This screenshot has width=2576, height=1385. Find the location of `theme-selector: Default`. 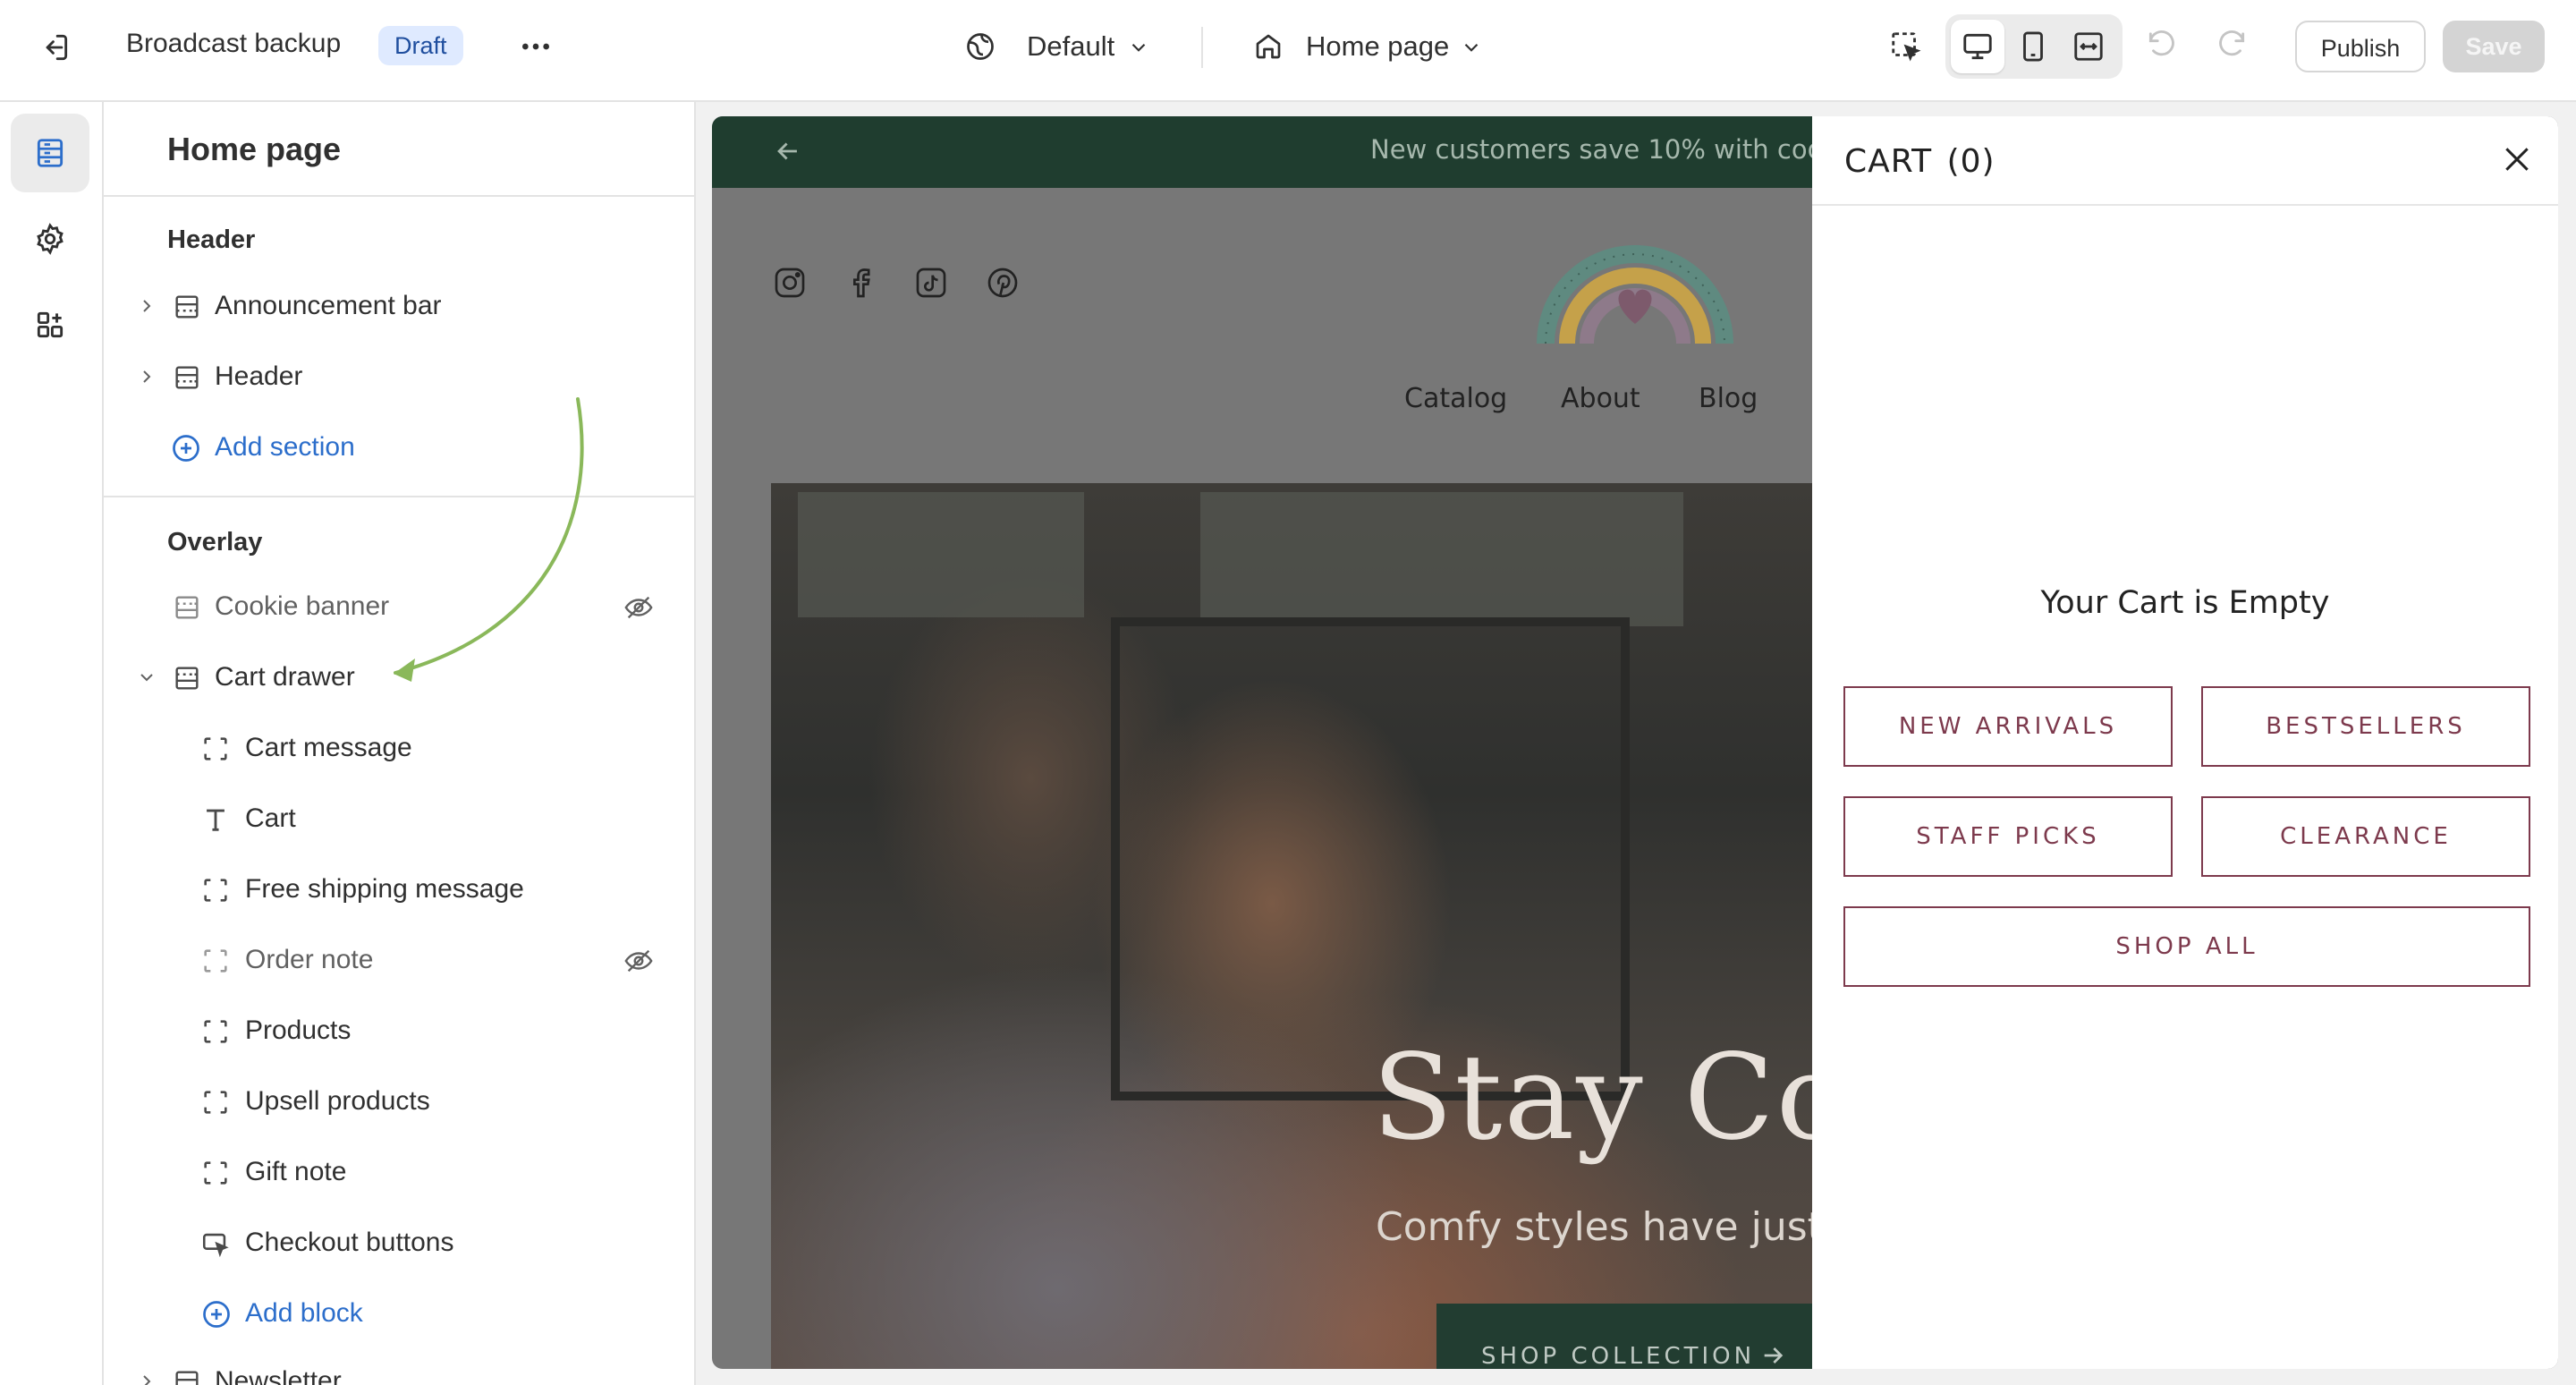

theme-selector: Default is located at coordinates (1062, 47).